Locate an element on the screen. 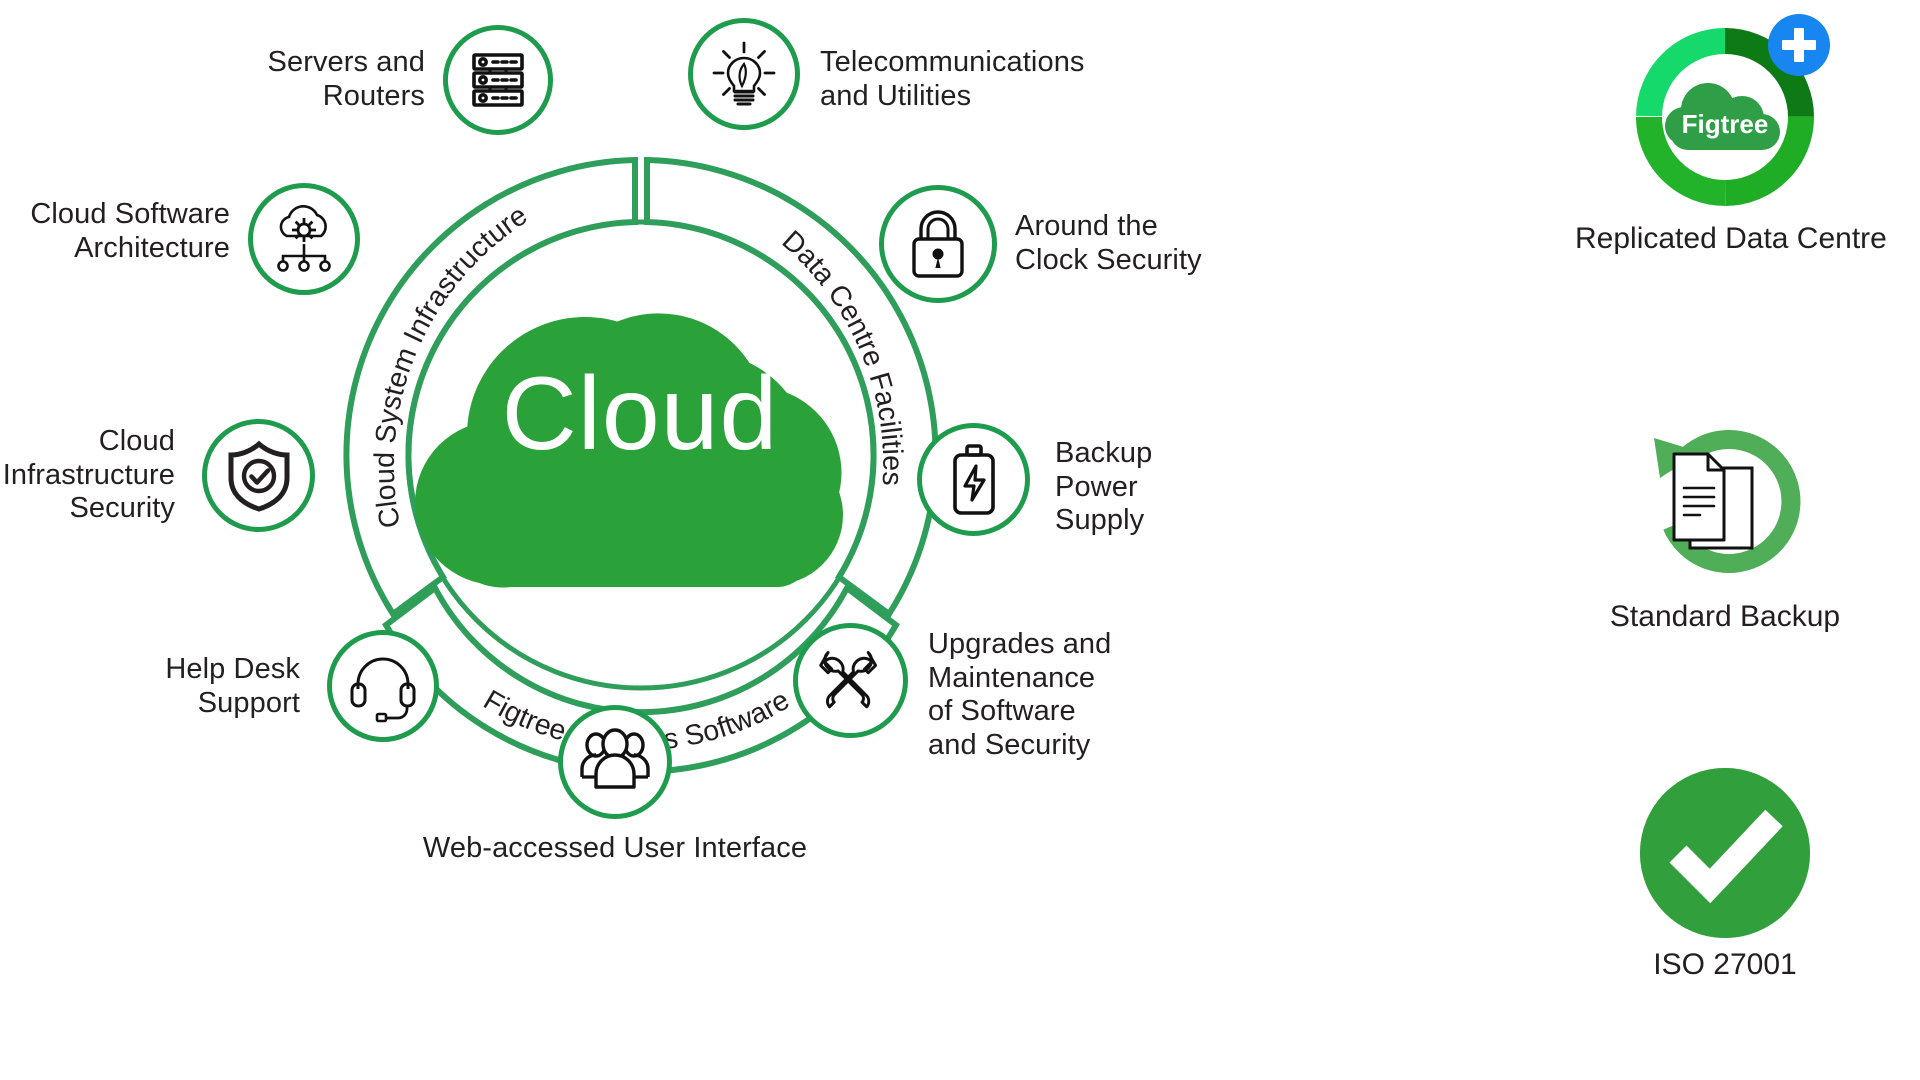 The image size is (1920, 1080). node-label-cloud-software-architecture: Cloud Software Architecture is located at coordinates (130, 231).